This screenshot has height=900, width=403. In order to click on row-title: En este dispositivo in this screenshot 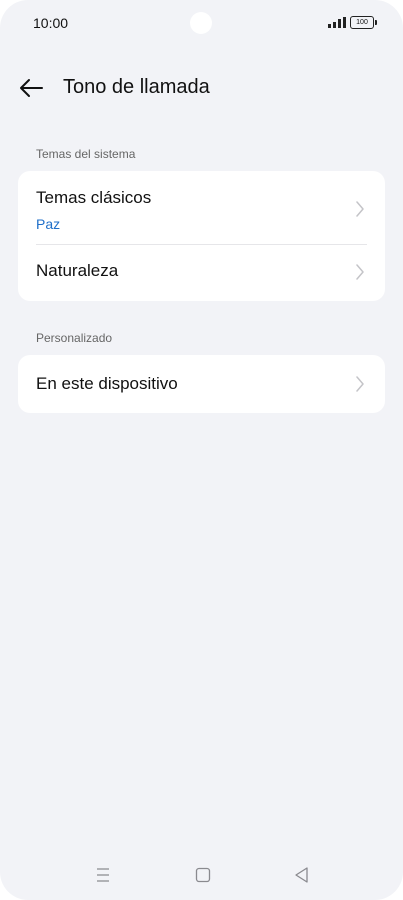, I will do `click(107, 383)`.